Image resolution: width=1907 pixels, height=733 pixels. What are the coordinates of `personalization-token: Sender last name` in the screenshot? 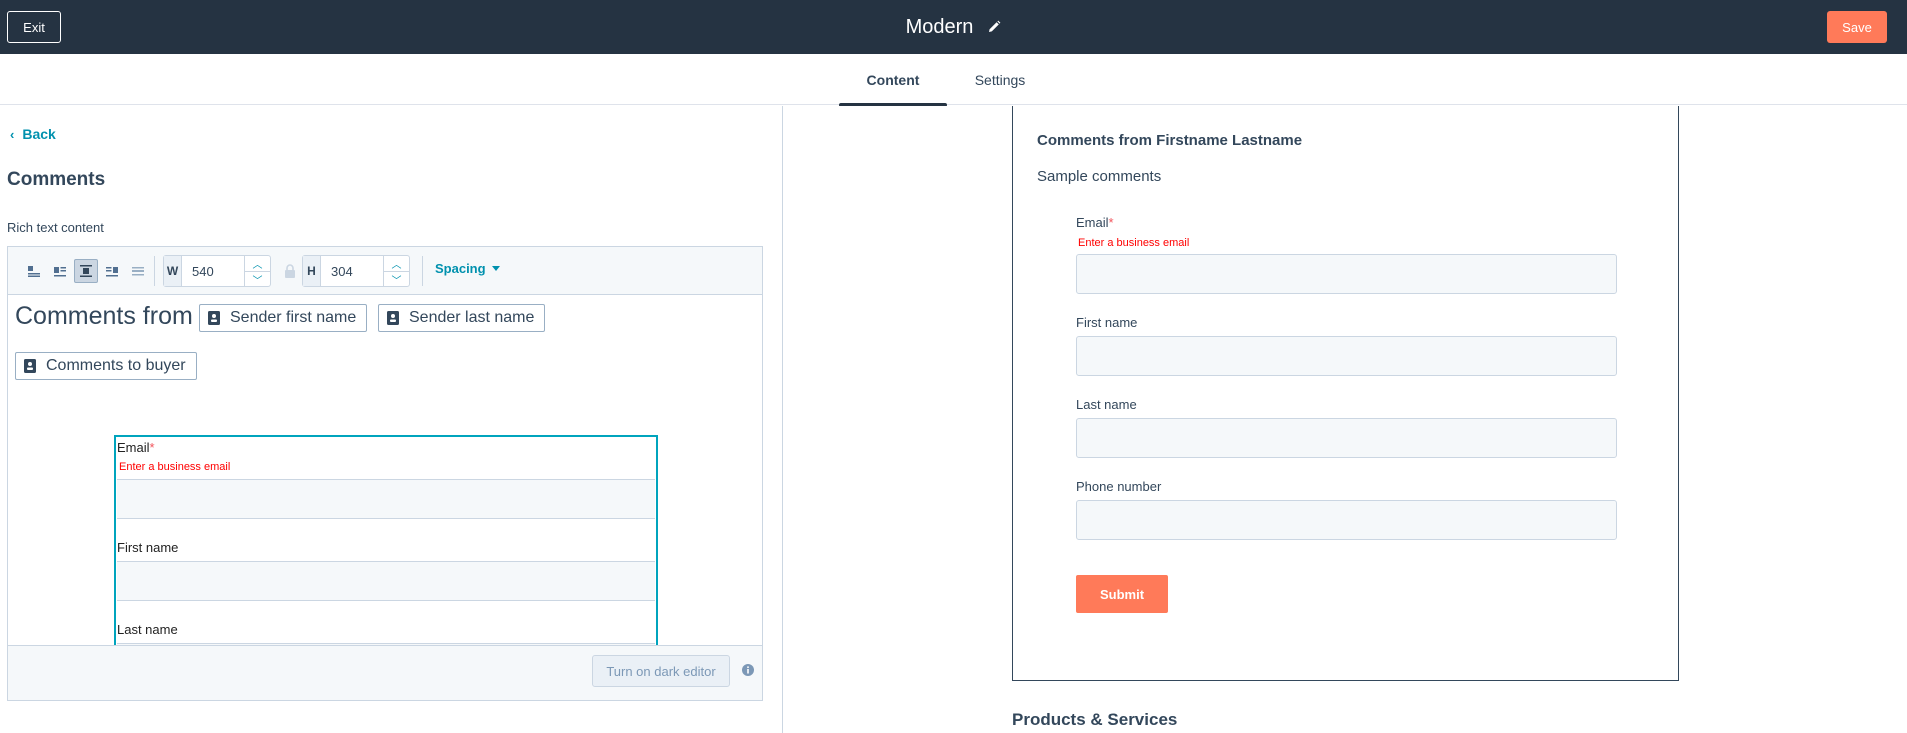 It's located at (462, 318).